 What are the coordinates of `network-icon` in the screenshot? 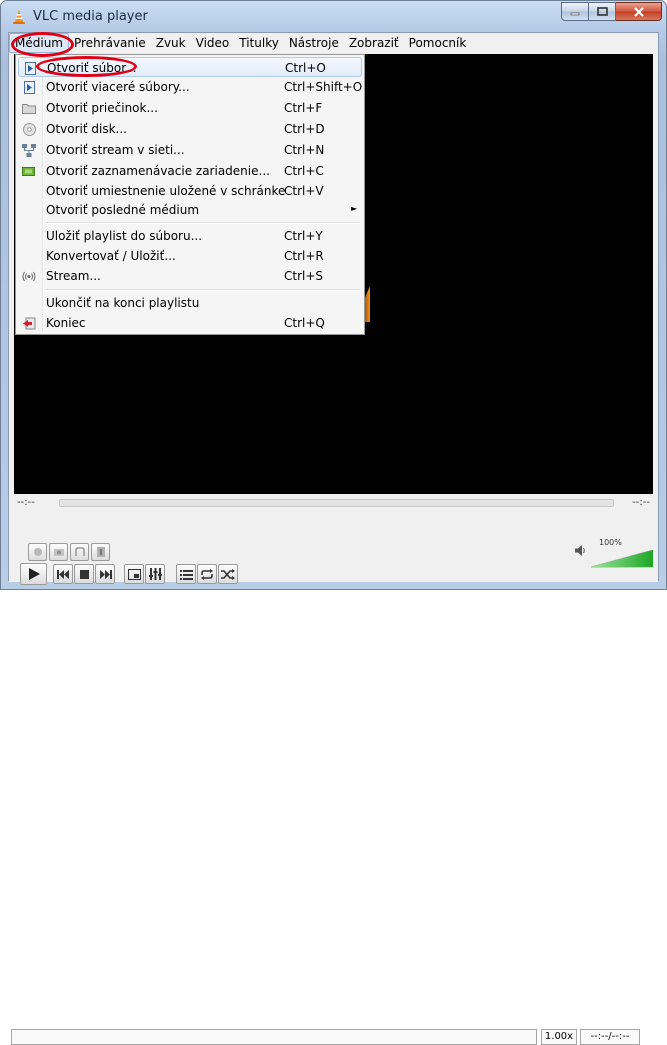 It's located at (29, 150).